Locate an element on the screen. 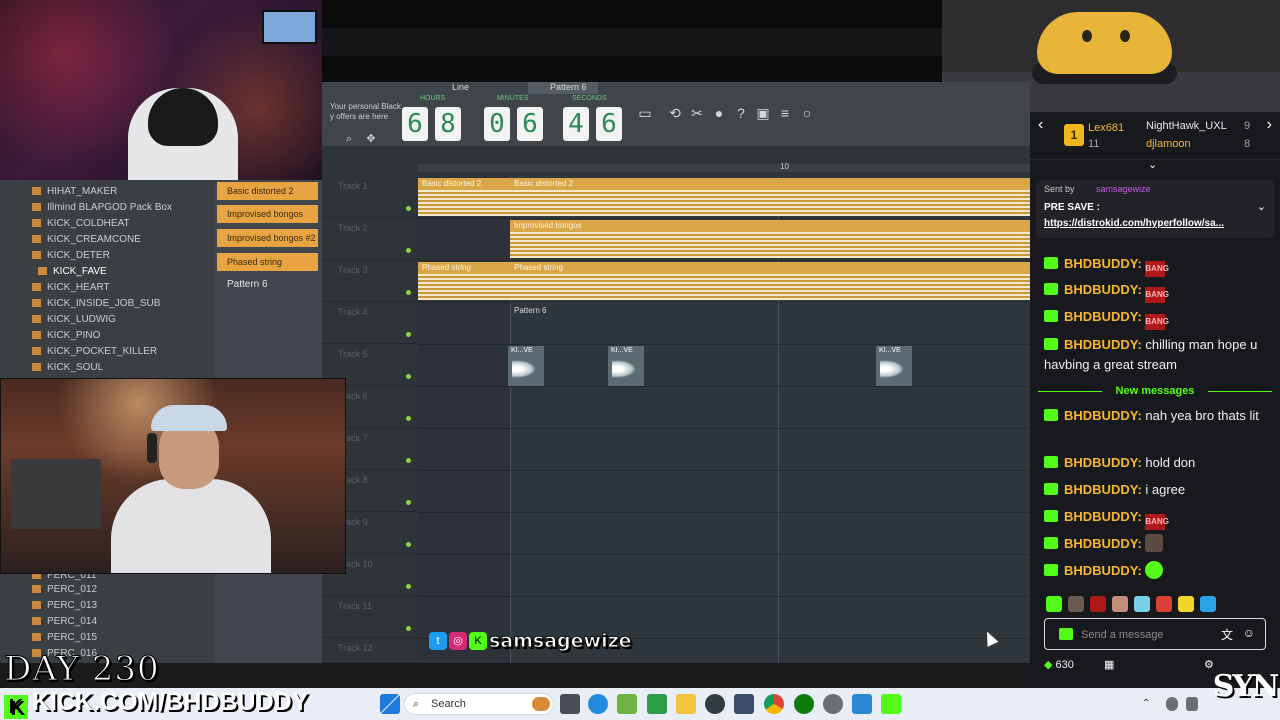  streamer-webcam is located at coordinates (161, 90).